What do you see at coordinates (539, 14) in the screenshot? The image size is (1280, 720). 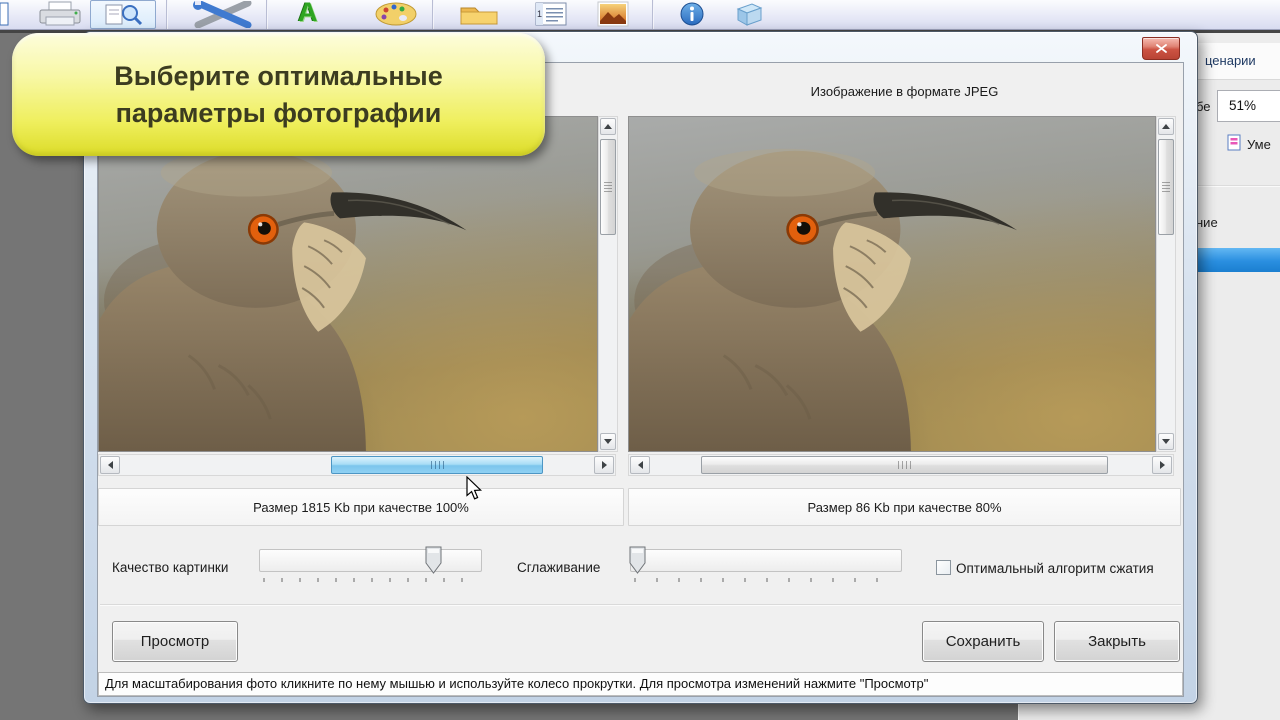 I see `svg-text: 1` at bounding box center [539, 14].